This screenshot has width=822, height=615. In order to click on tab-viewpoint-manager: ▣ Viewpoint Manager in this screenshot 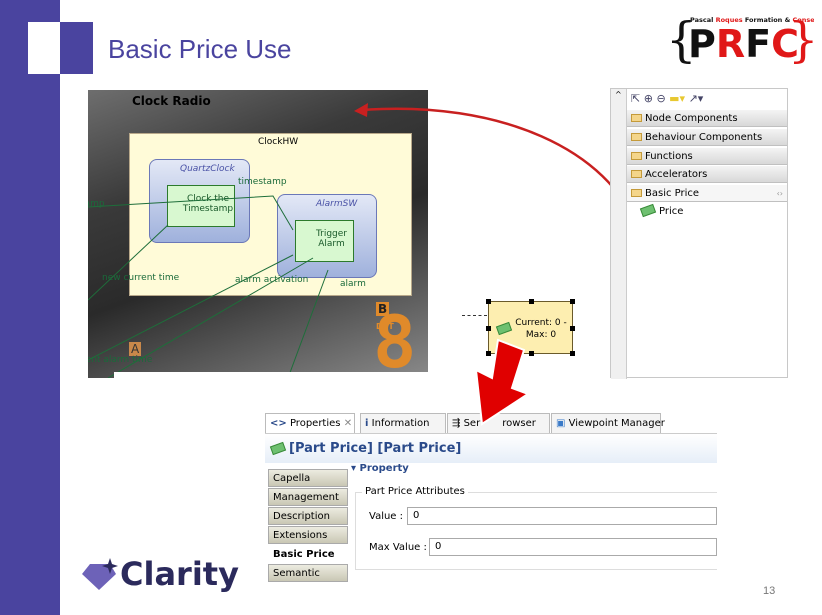, I will do `click(608, 423)`.